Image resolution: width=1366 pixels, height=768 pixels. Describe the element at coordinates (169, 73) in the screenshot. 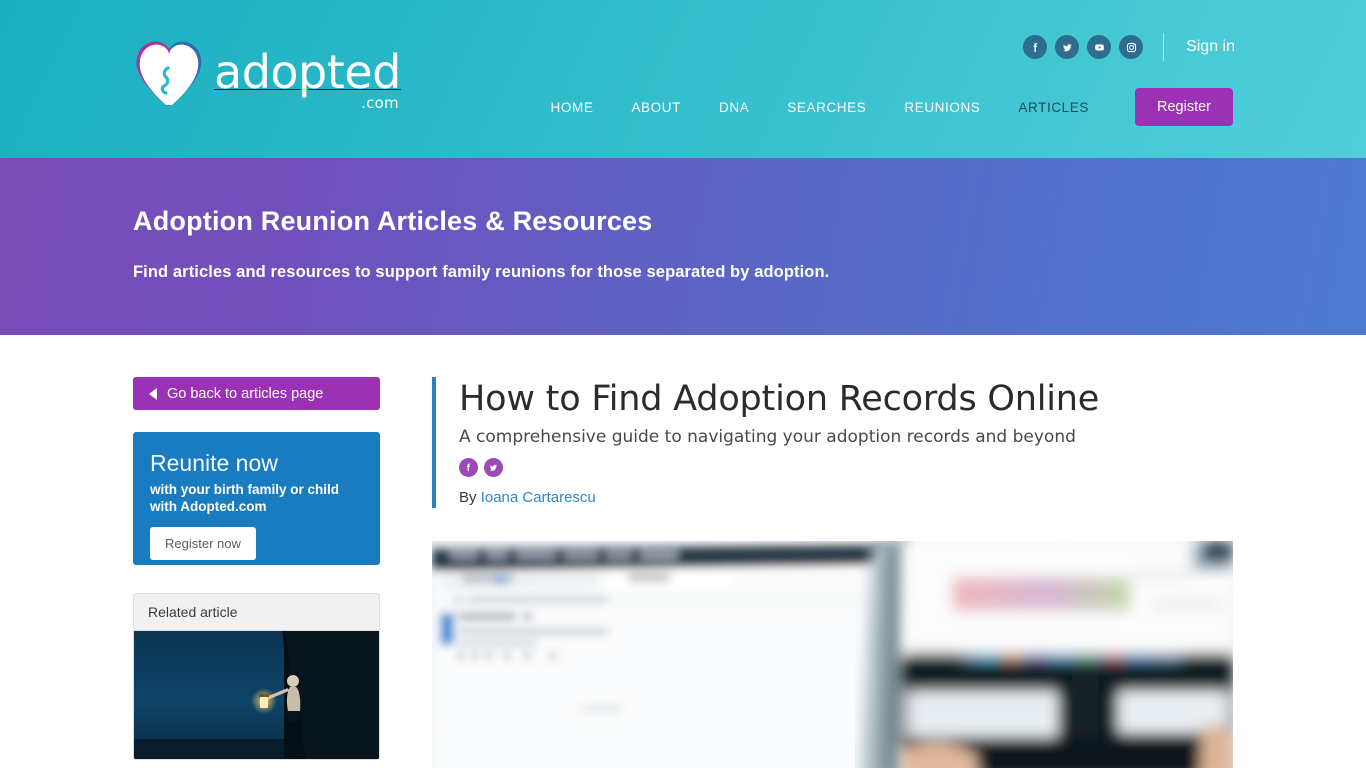

I see `heart-family-logo-icon` at that location.